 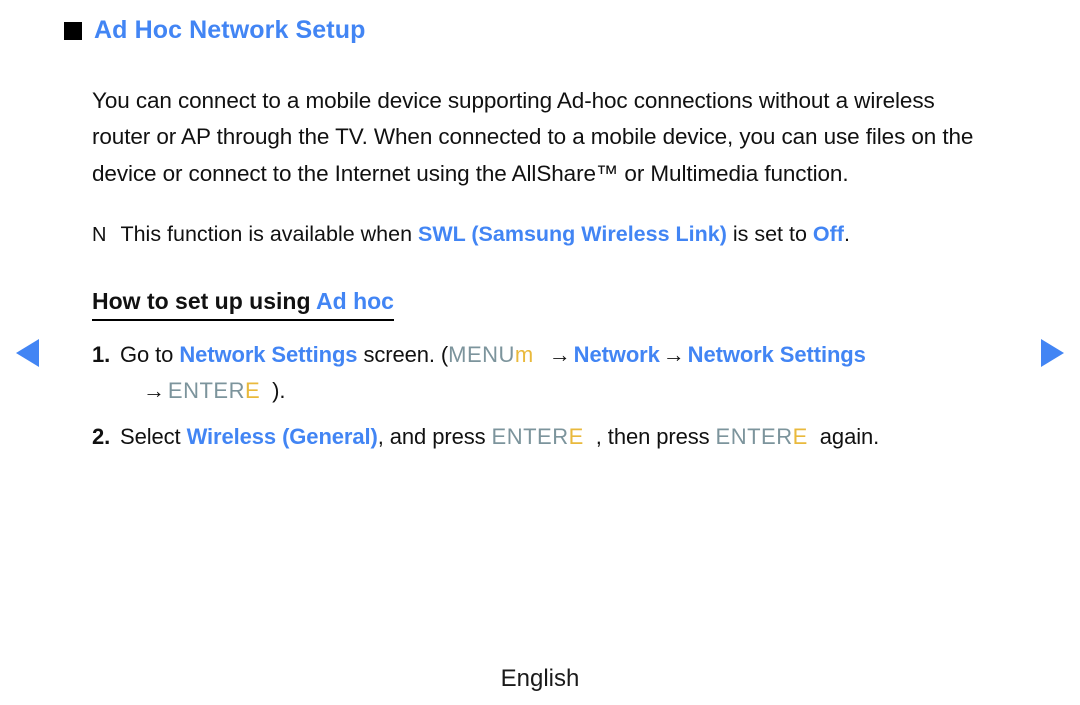 I want to click on howto-heading-plain: How to set up using, so click(x=204, y=301).